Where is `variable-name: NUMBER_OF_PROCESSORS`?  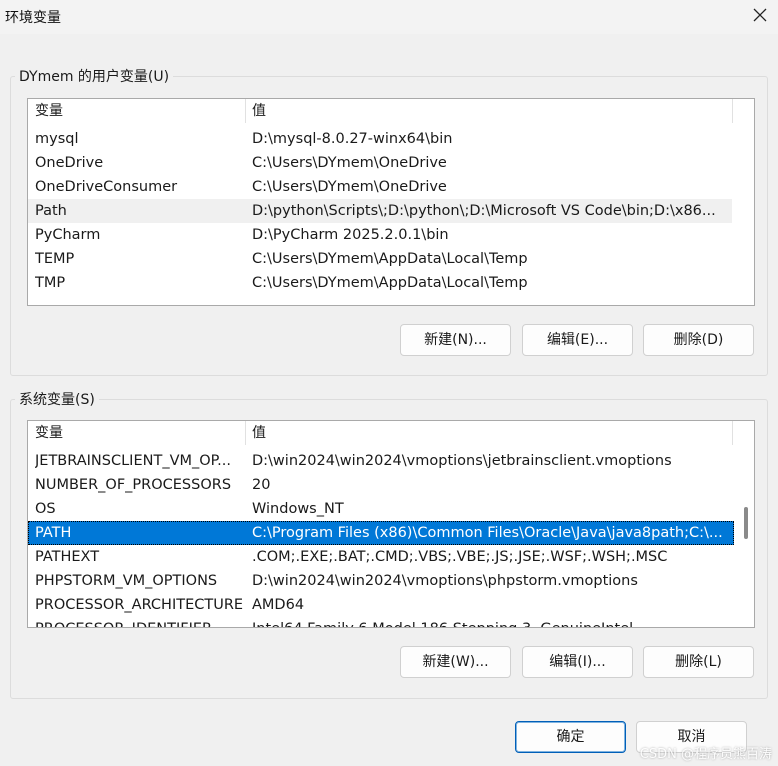
variable-name: NUMBER_OF_PROCESSORS is located at coordinates (133, 485).